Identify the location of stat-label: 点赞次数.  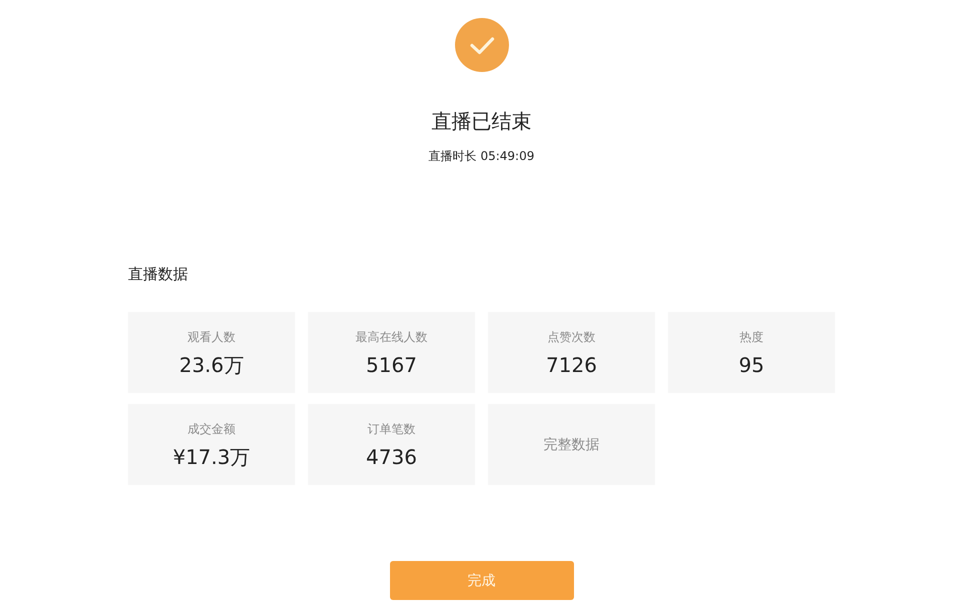
(572, 336).